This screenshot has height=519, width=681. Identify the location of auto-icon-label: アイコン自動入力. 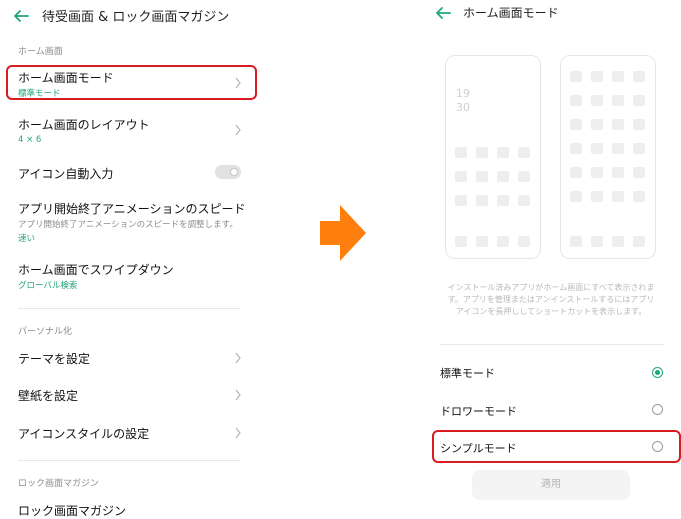
(66, 174).